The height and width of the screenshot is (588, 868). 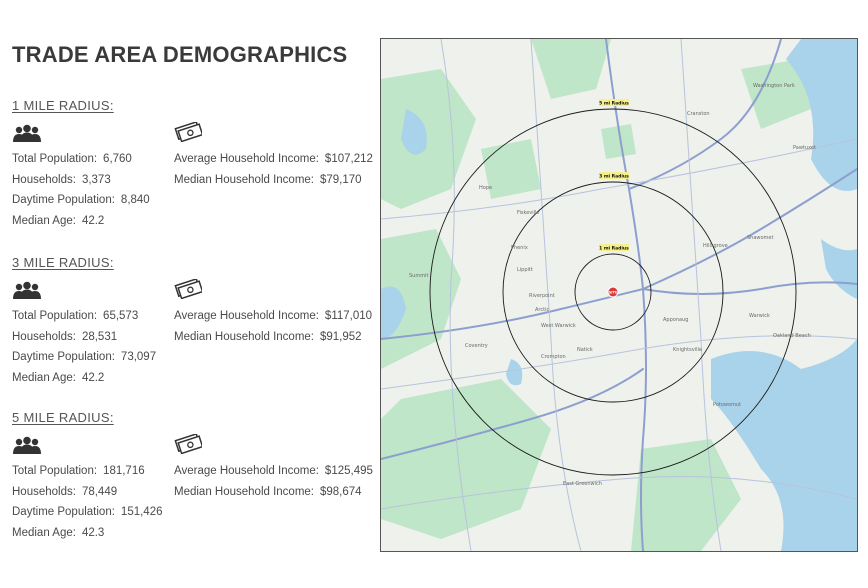 I want to click on stat-value: 78,449, so click(x=99, y=492).